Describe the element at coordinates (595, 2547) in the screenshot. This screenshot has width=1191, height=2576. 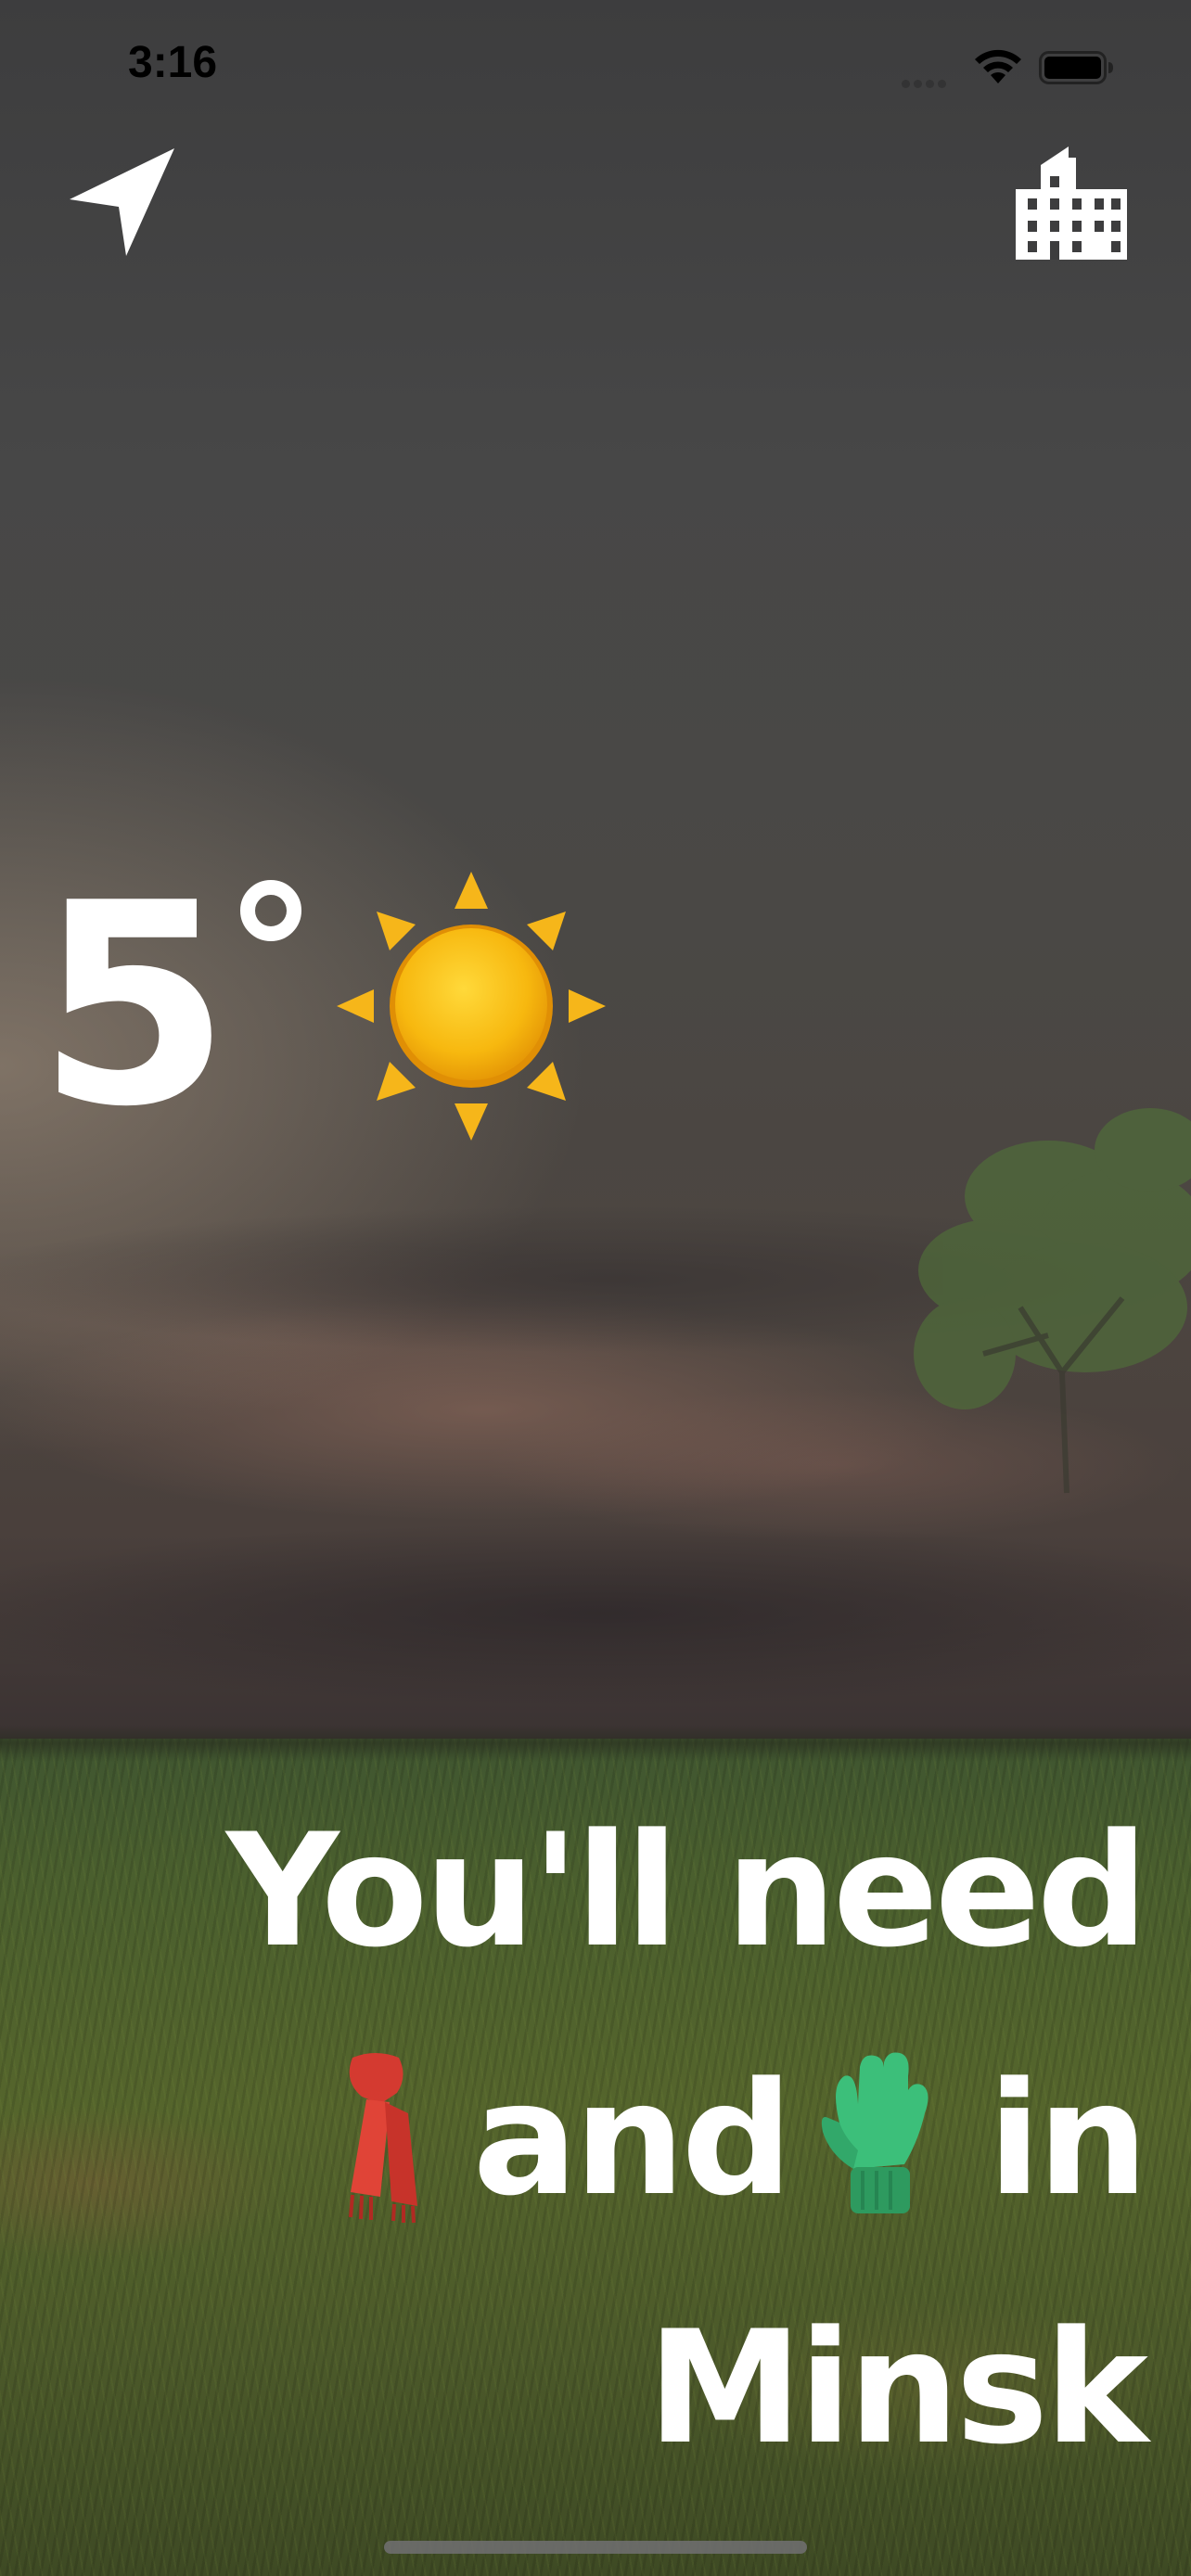
I see `home-indicator` at that location.